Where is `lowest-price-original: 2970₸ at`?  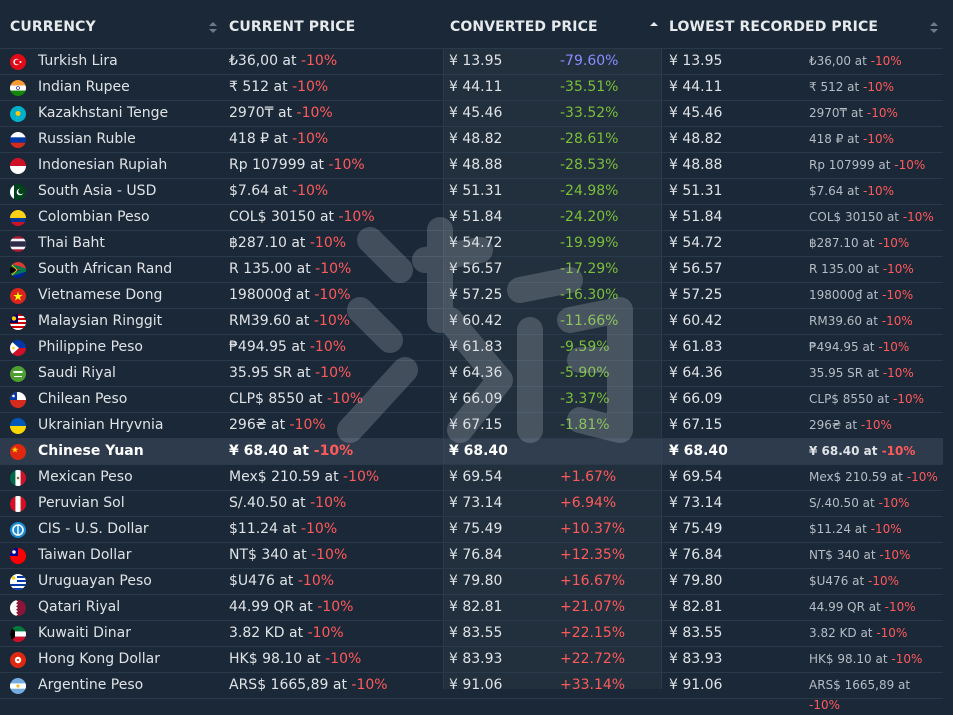 lowest-price-original: 2970₸ at is located at coordinates (838, 113).